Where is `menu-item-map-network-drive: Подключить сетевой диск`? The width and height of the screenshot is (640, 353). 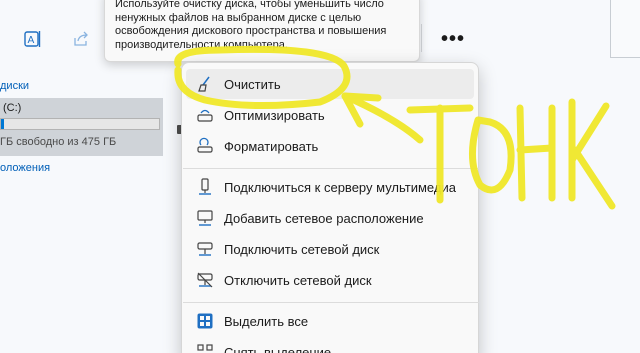 menu-item-map-network-drive: Подключить сетевой диск is located at coordinates (330, 249).